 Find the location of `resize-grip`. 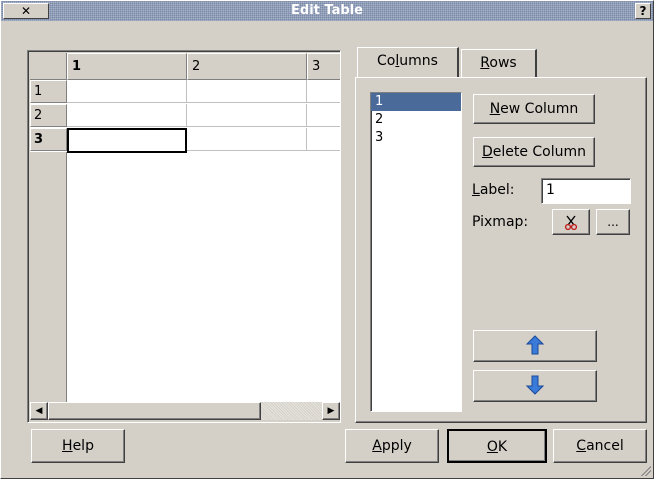

resize-grip is located at coordinates (646, 471).